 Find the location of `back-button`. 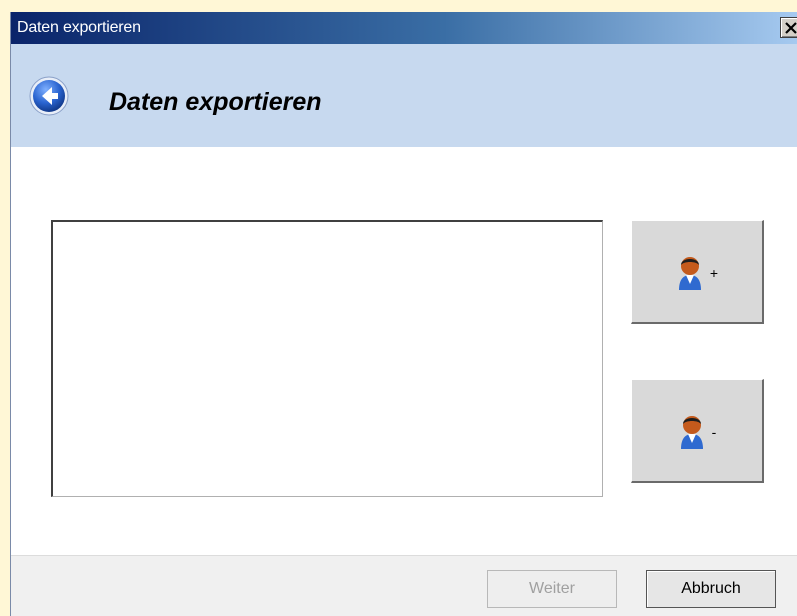

back-button is located at coordinates (49, 96).